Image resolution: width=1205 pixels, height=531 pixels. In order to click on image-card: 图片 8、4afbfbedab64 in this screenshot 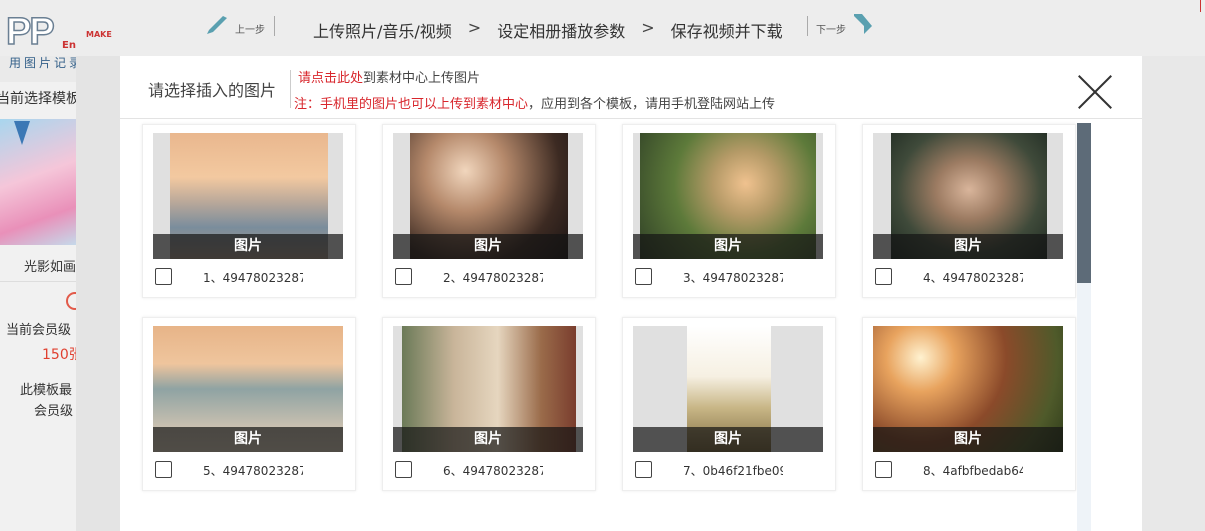, I will do `click(969, 404)`.